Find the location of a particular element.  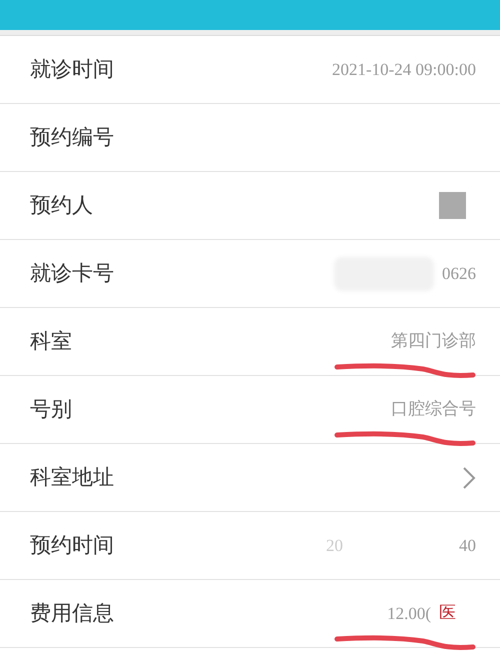

field-label: 就诊时间 is located at coordinates (72, 69).